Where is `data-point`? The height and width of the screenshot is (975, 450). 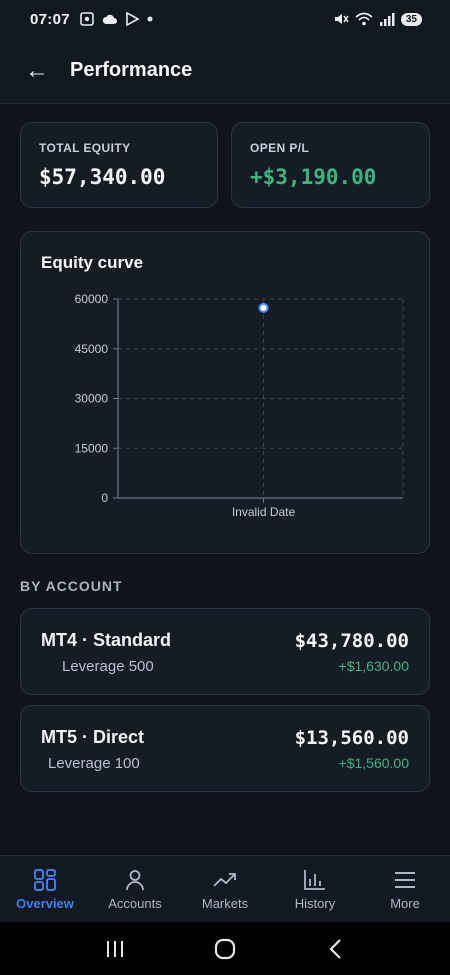
data-point is located at coordinates (263, 307).